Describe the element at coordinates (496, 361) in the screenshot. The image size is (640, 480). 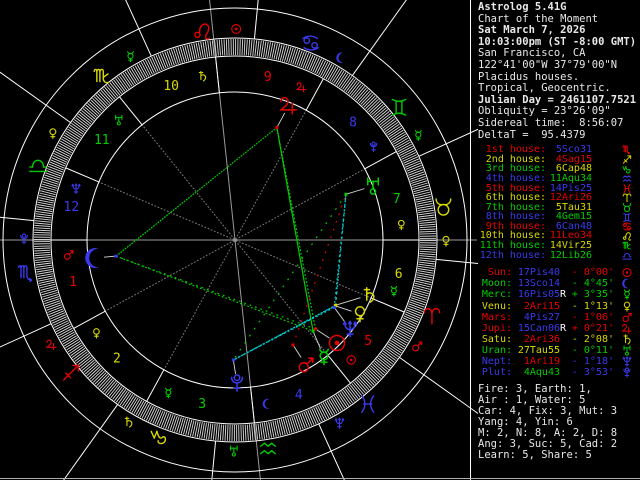
I see `planet-label: Nept:` at that location.